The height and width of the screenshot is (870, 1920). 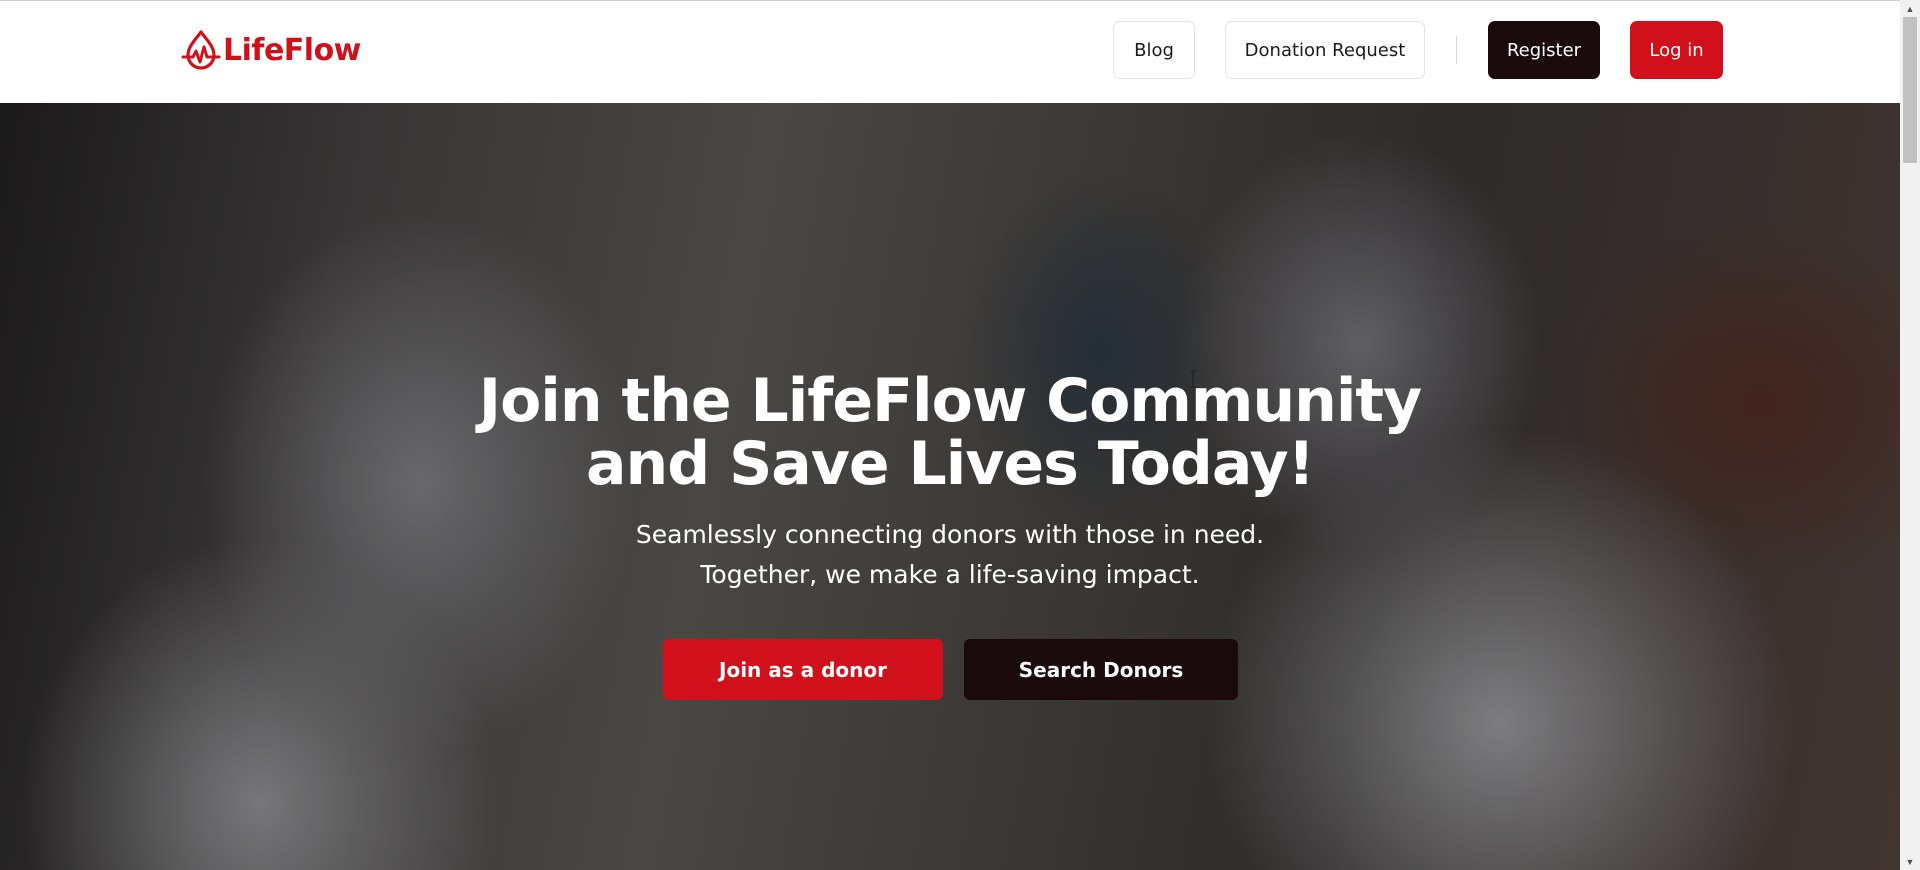 What do you see at coordinates (950, 401) in the screenshot?
I see `hero-headline-line1: Join the LifeFlow Community` at bounding box center [950, 401].